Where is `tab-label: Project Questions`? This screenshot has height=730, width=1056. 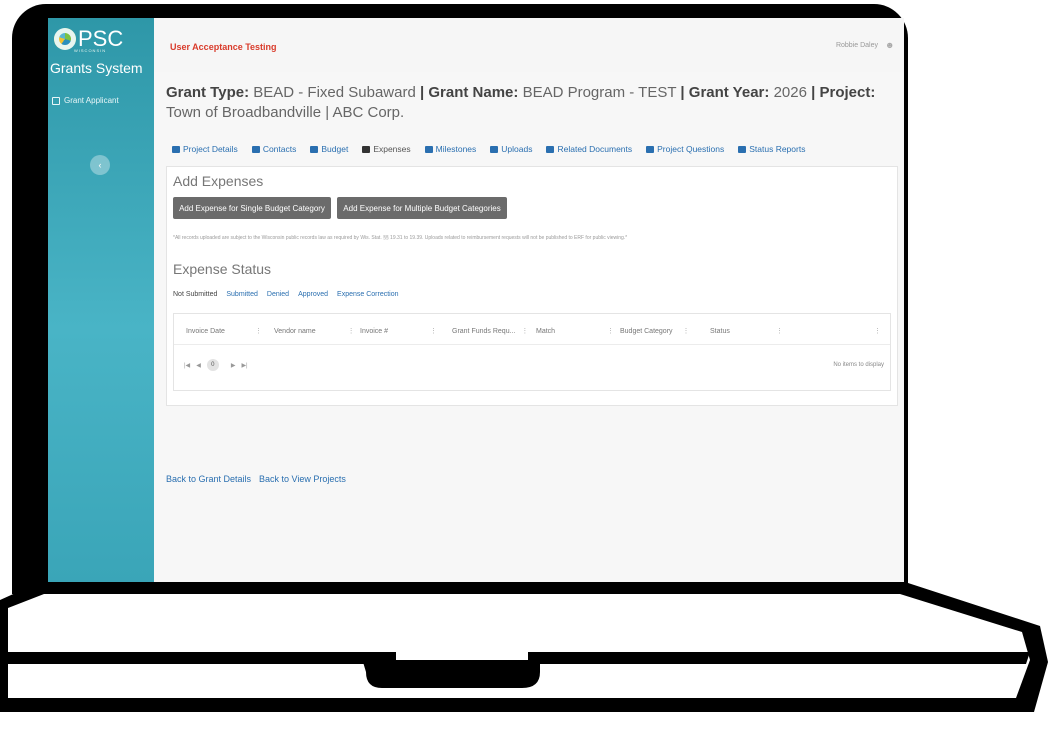 tab-label: Project Questions is located at coordinates (691, 149).